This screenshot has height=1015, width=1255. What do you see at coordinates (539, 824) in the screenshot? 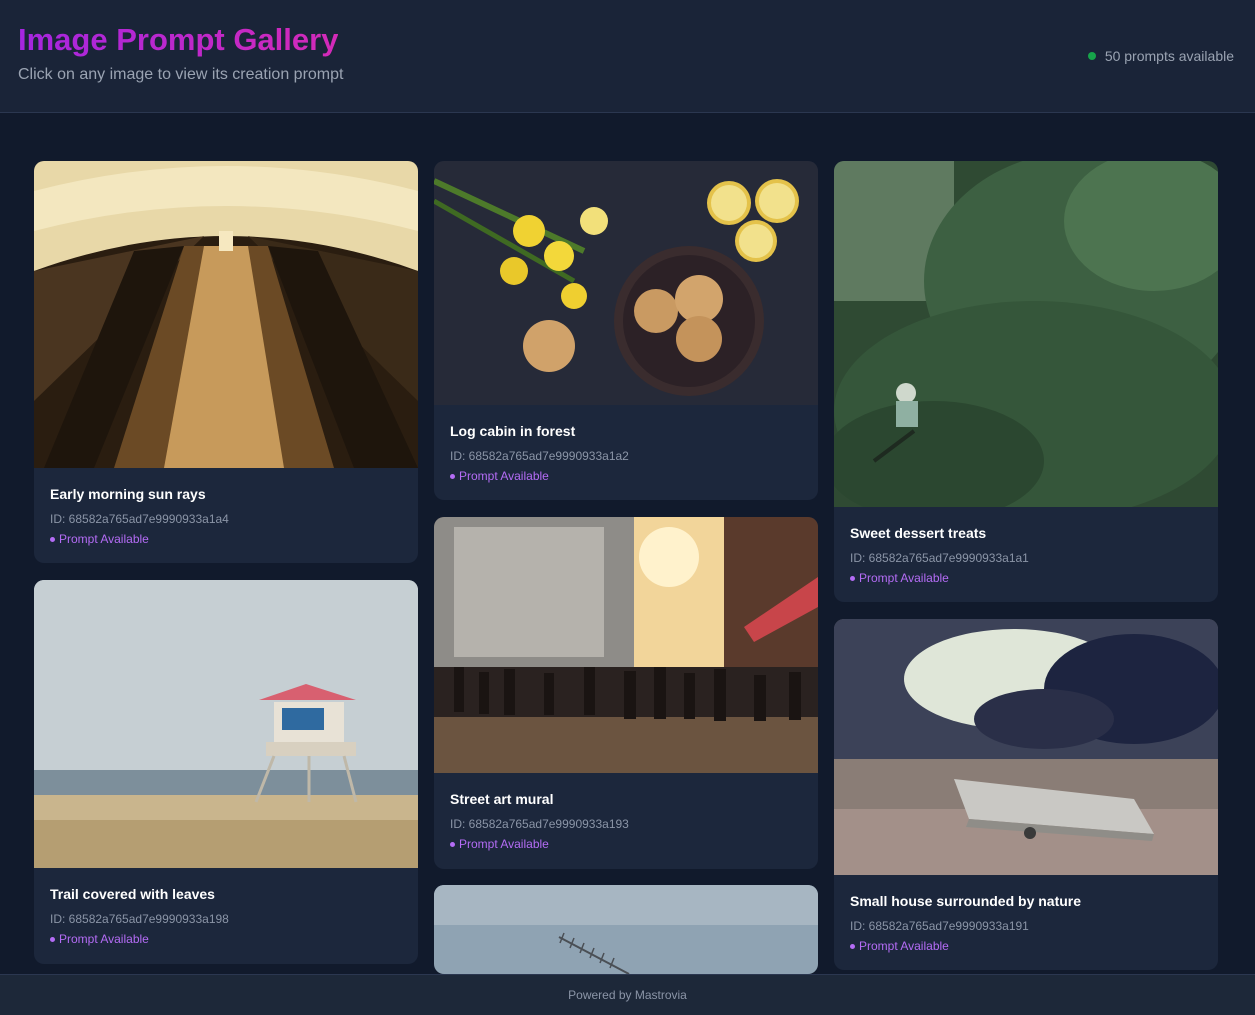
I see `card-id: ID: 68582a765ad7e9990933a193` at bounding box center [539, 824].